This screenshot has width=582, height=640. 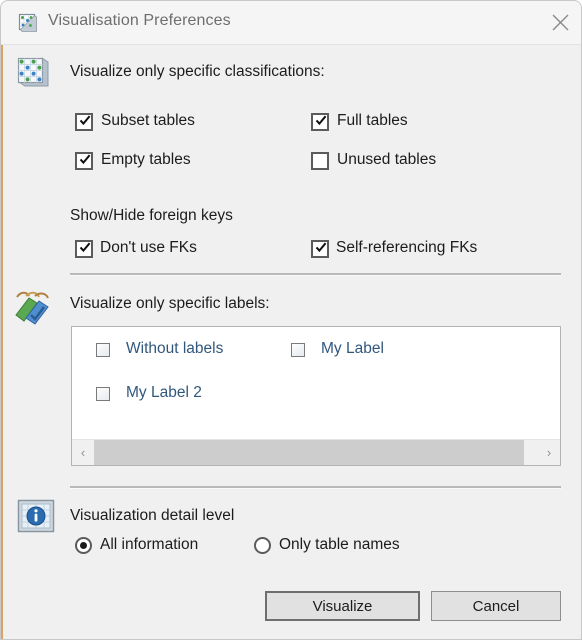 What do you see at coordinates (83, 452) in the screenshot?
I see `scroll-left-icon: ‹` at bounding box center [83, 452].